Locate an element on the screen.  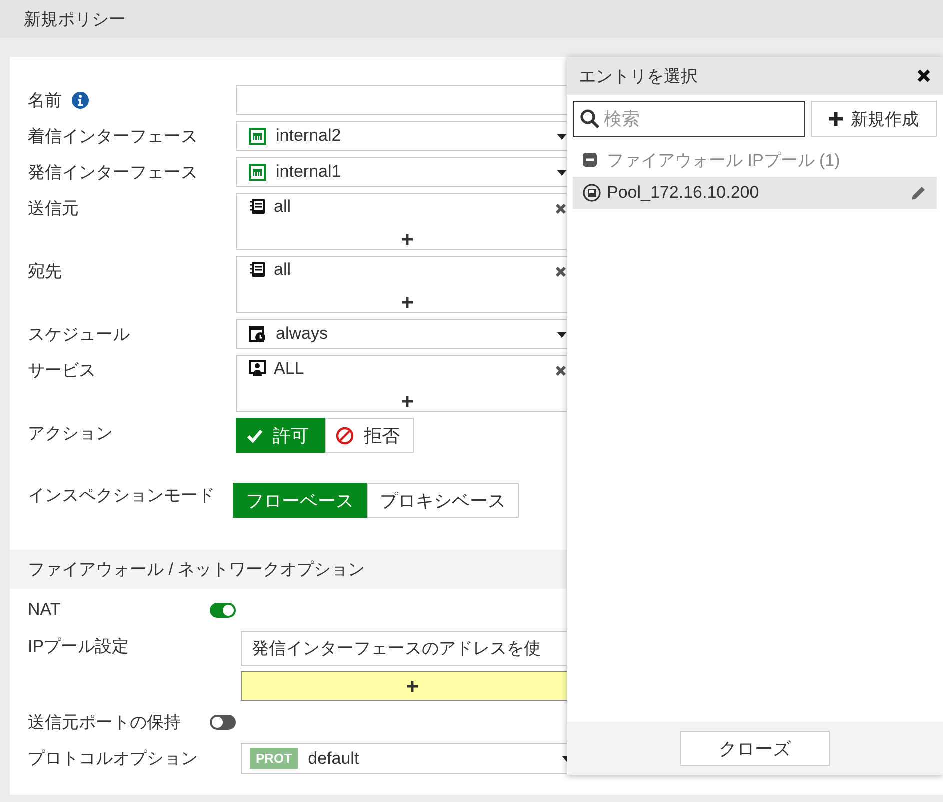
create-new-button: 新規作成 is located at coordinates (874, 119).